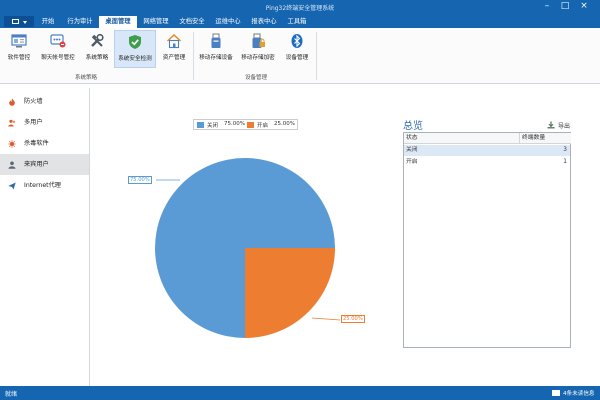 Image resolution: width=600 pixels, height=400 pixels. What do you see at coordinates (234, 124) in the screenshot?
I see `legend-value-closed: 75.00%` at bounding box center [234, 124].